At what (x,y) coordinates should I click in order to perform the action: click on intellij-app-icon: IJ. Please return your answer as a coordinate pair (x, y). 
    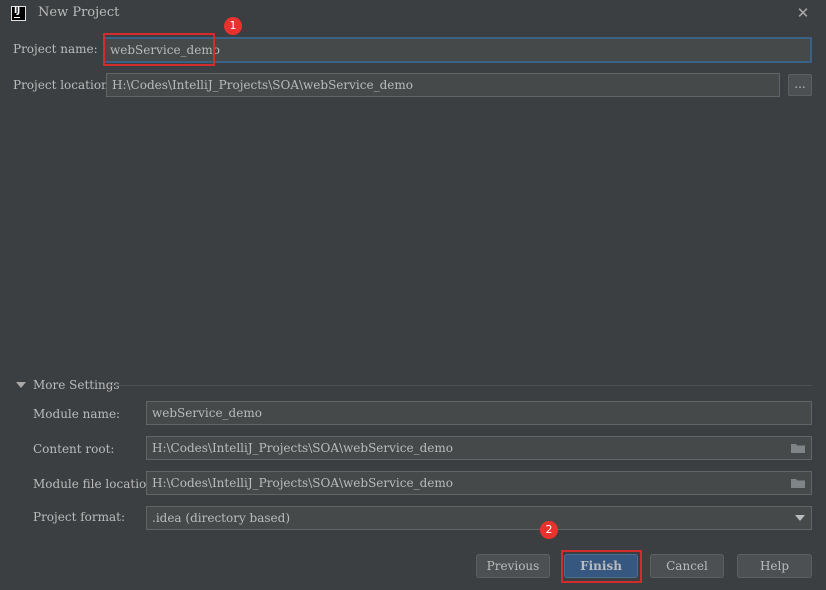
    Looking at the image, I should click on (18, 13).